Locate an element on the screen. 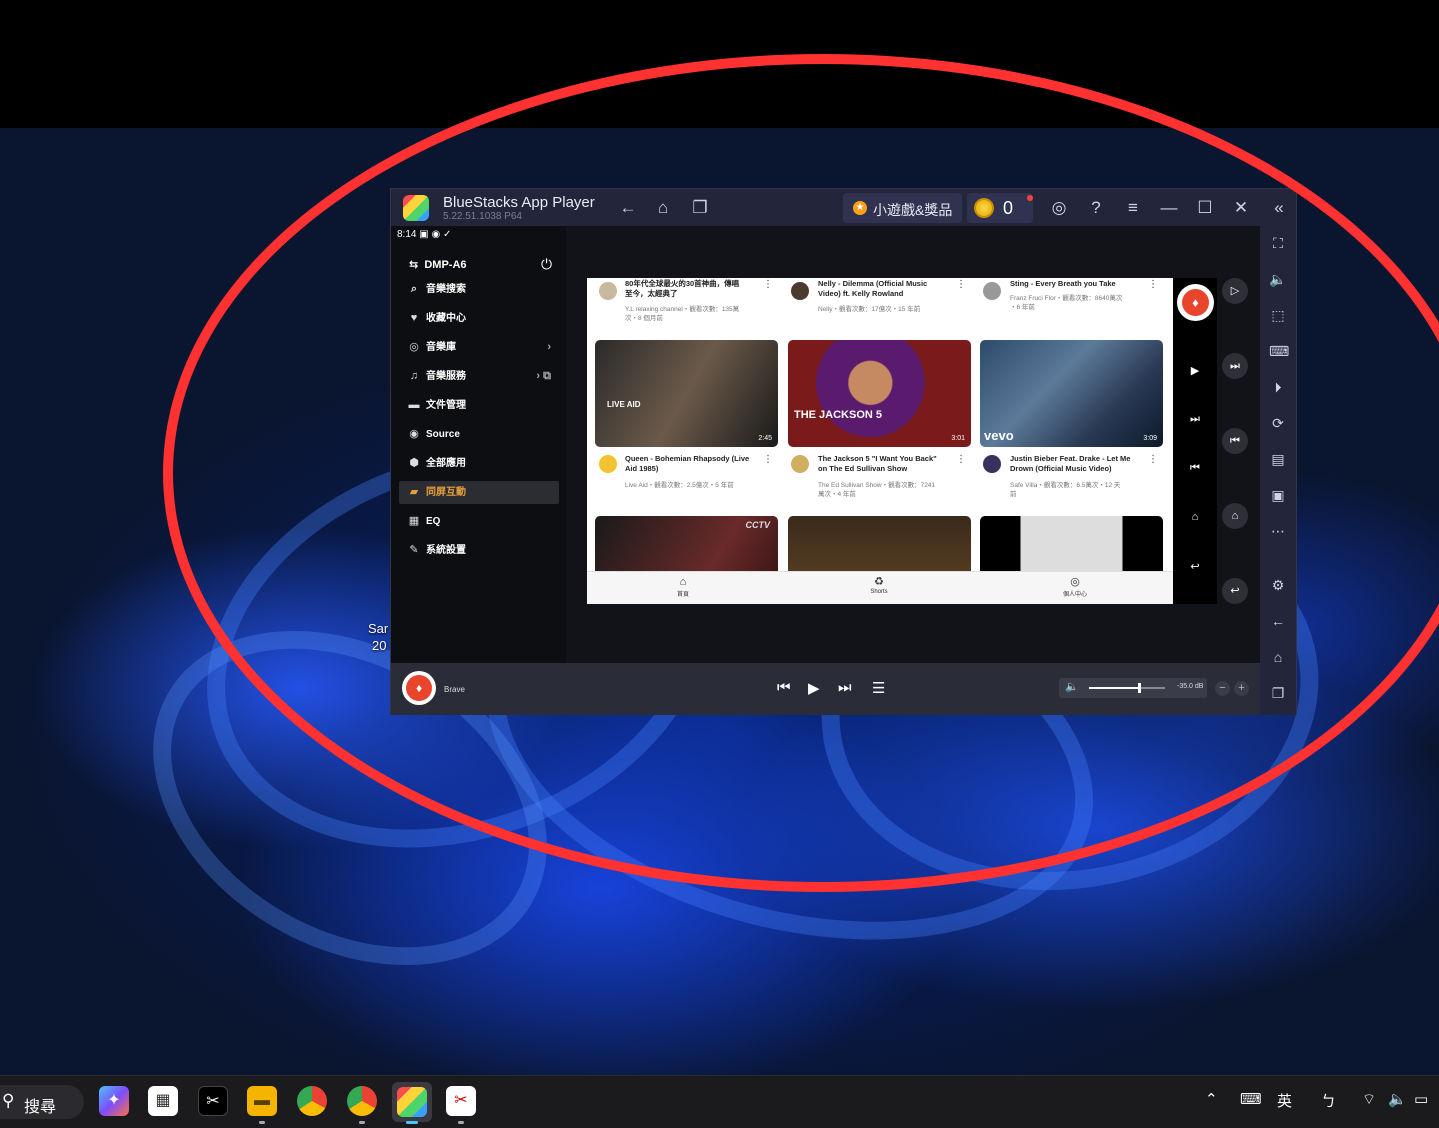  cursor-icon: ⬚ is located at coordinates (1278, 315).